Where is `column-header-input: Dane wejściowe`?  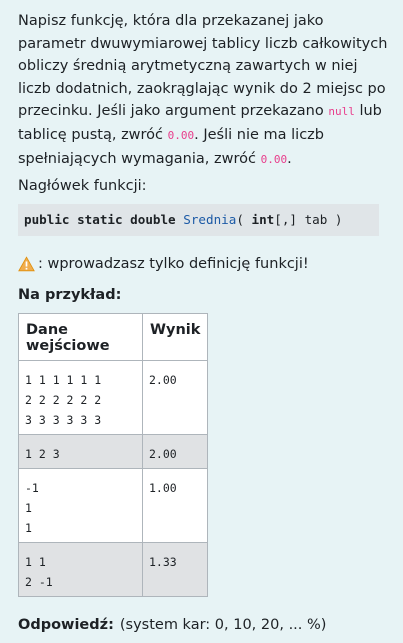
column-header-input: Dane wejściowe is located at coordinates (80, 337).